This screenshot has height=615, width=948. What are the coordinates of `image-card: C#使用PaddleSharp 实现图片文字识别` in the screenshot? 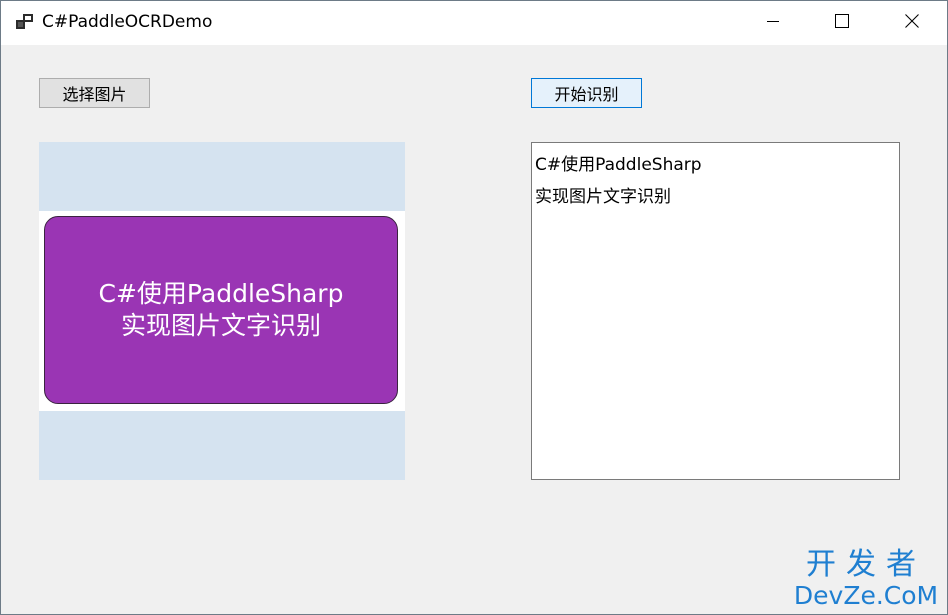 It's located at (221, 310).